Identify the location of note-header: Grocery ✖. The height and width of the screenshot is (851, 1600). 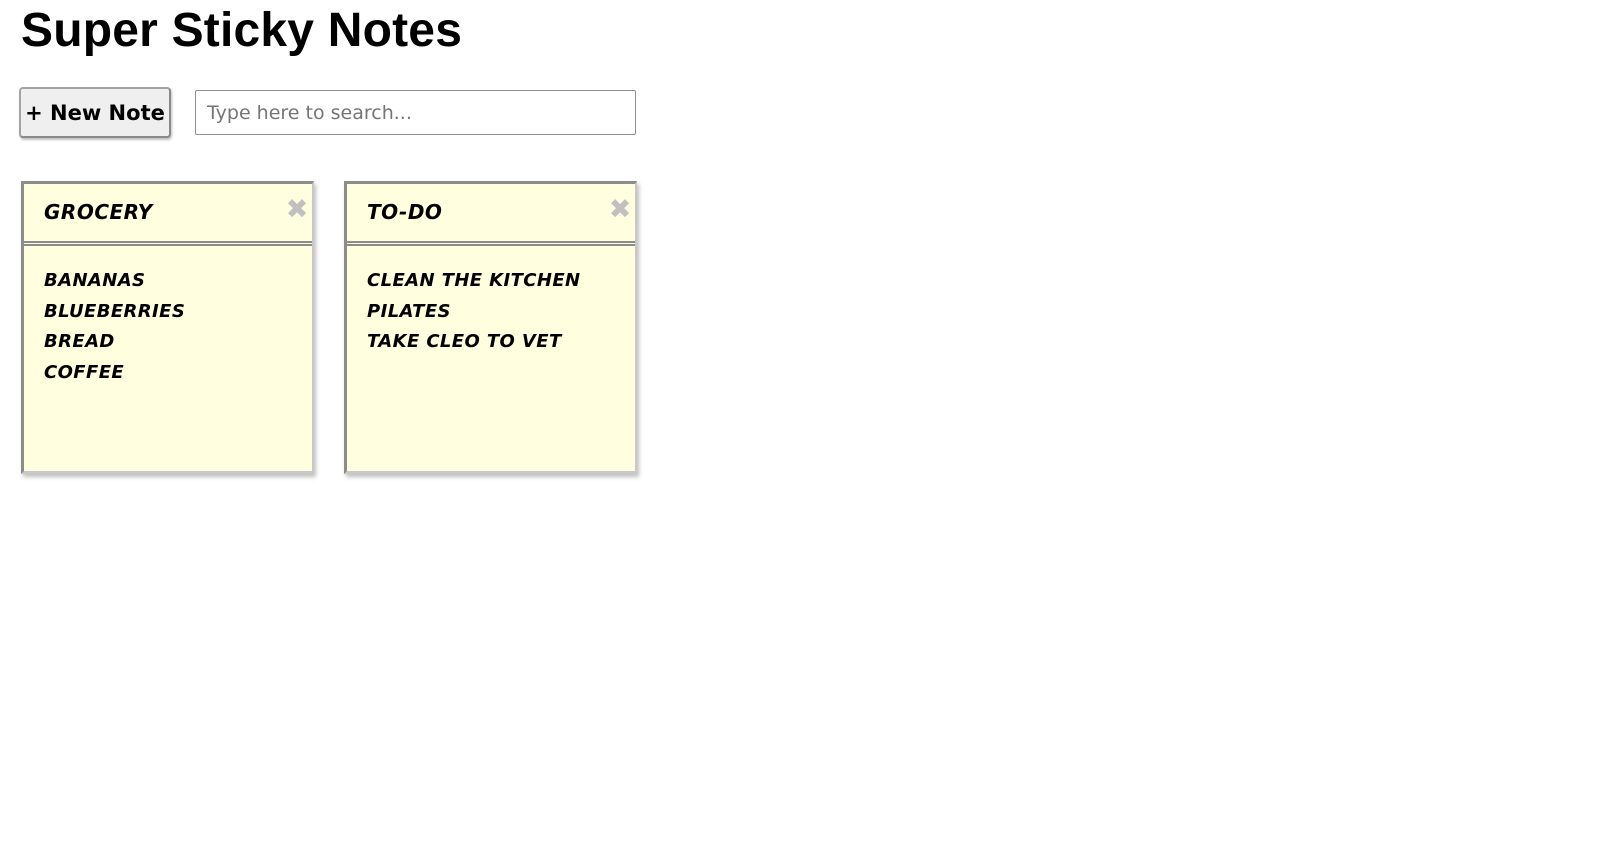
(168, 215).